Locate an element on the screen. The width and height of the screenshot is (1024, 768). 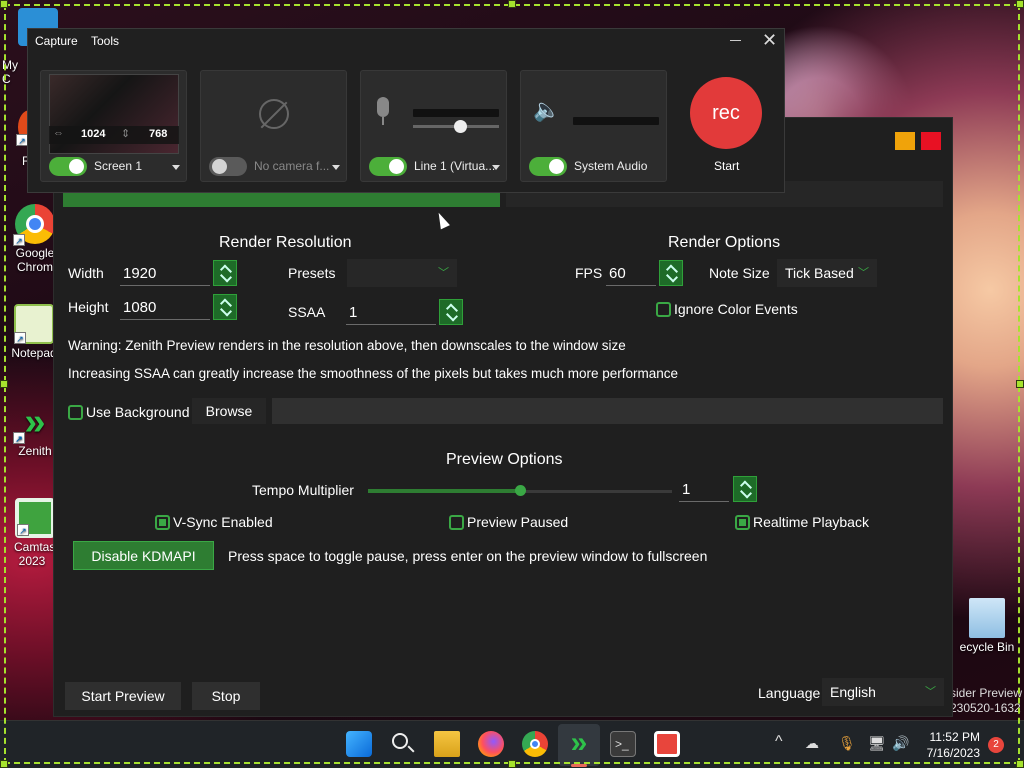
zenith-taskbar-icon: » is located at coordinates (579, 743).